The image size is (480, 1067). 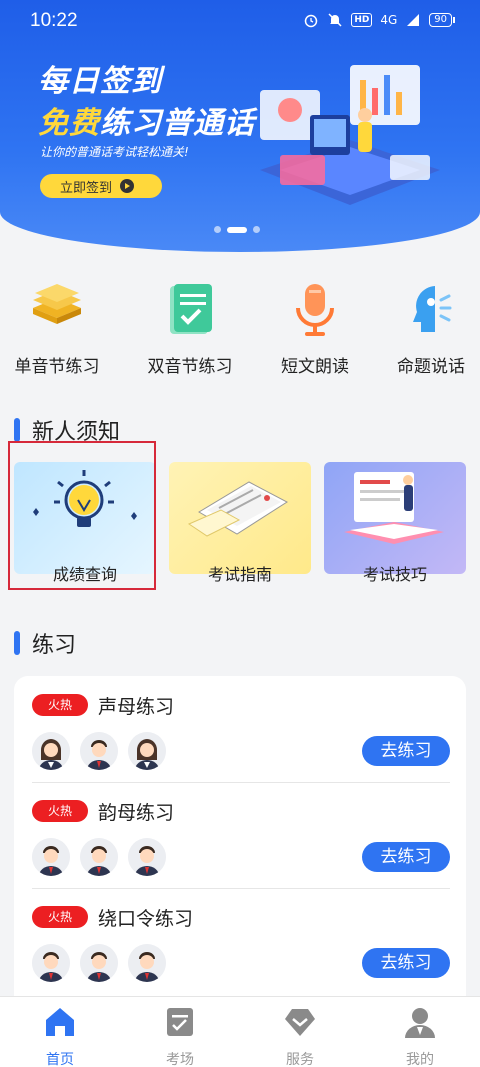 I want to click on practice-item-tongue-twister: 火热 绕口令练习 去练习, so click(x=241, y=949).